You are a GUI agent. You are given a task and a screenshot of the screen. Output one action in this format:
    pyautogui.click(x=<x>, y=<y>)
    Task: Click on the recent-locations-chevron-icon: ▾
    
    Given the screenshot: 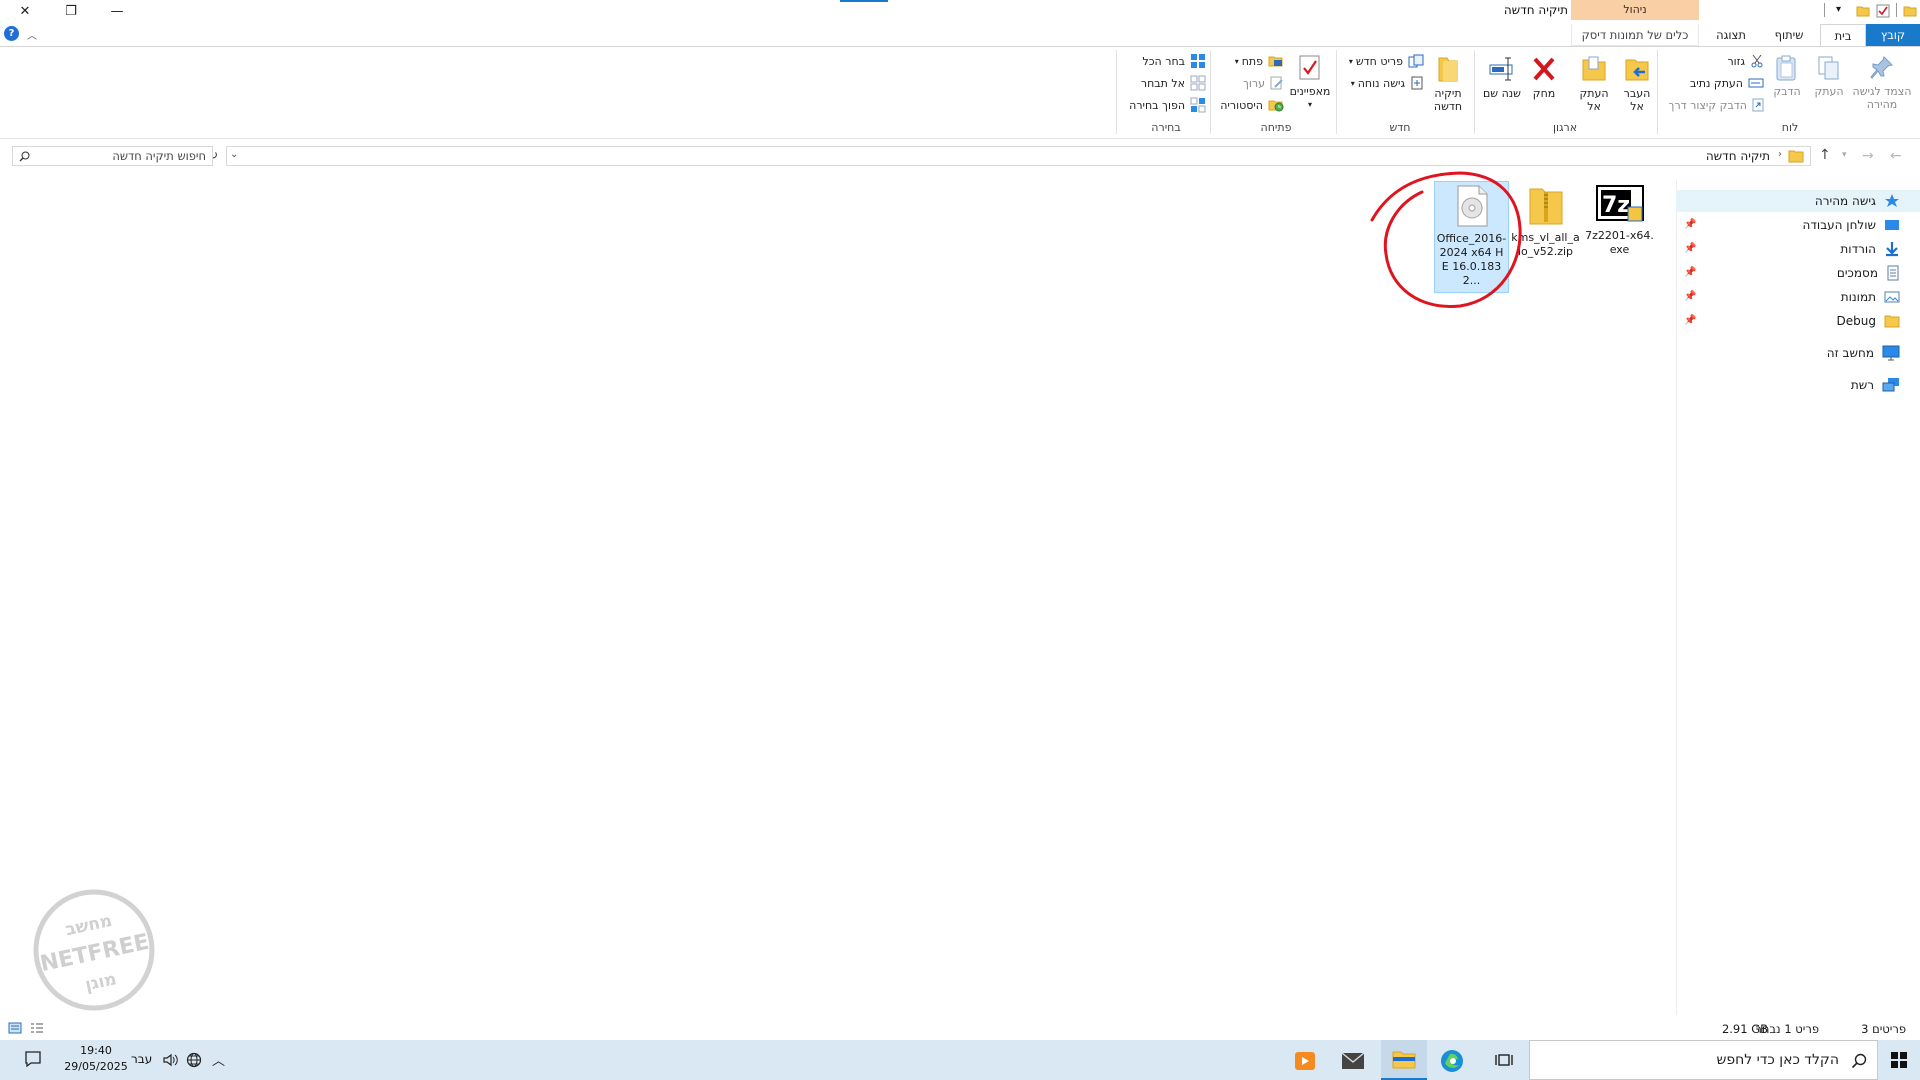 What is the action you would take?
    pyautogui.click(x=1844, y=155)
    